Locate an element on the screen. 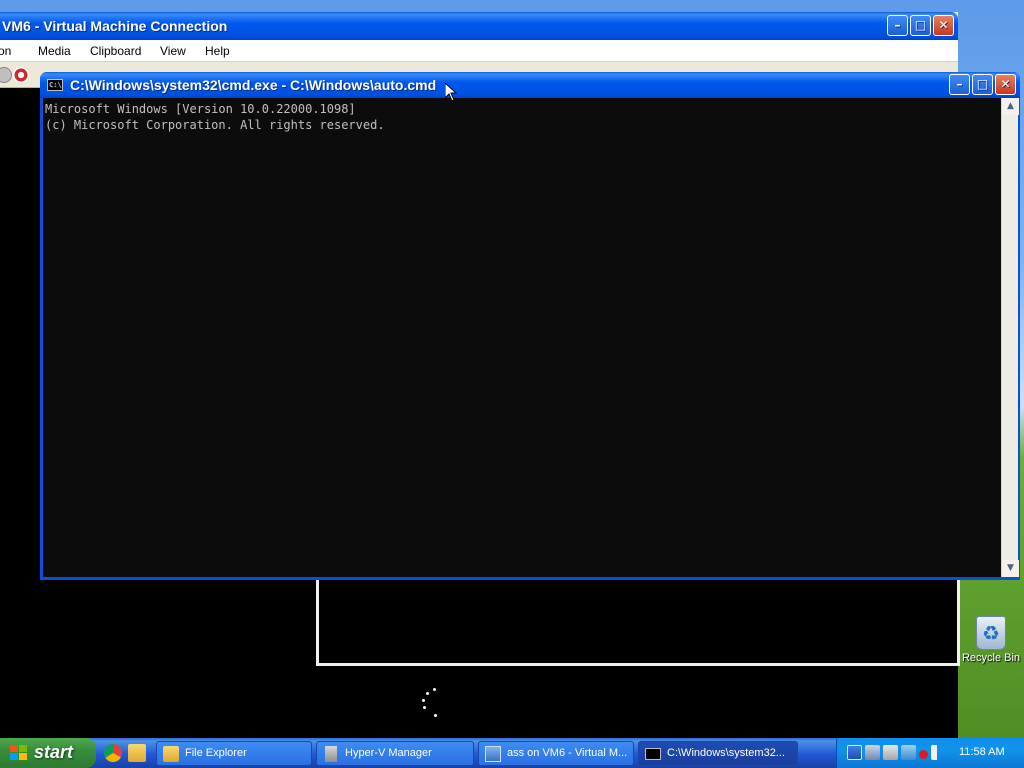  vm-minimize-button: – is located at coordinates (897, 25).